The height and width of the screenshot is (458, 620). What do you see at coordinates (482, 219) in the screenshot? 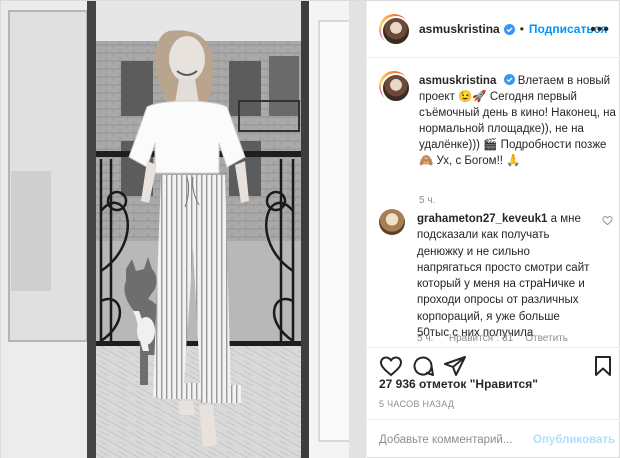
I see `commenter-username: grahameton27_keveuk1` at bounding box center [482, 219].